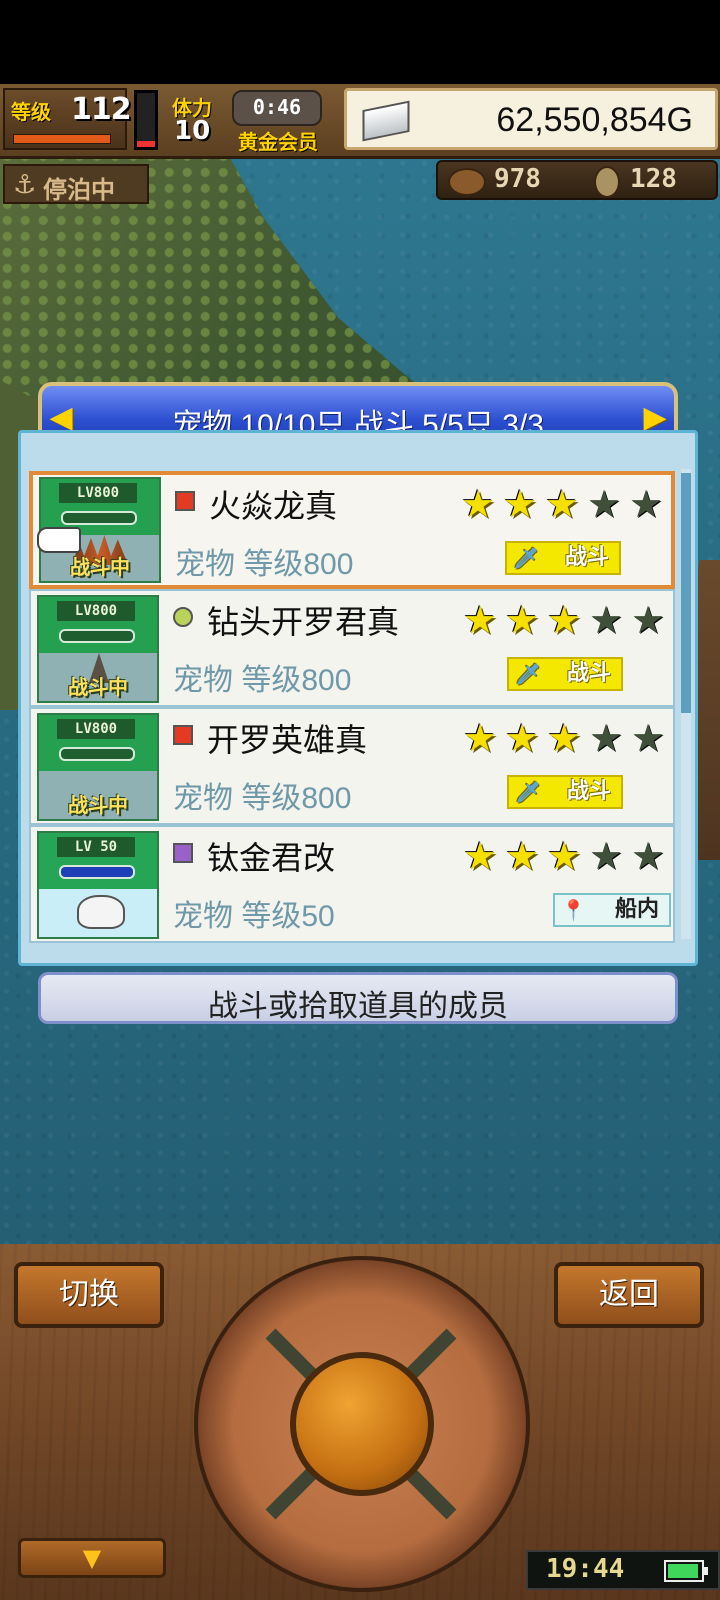  What do you see at coordinates (636, 909) in the screenshot?
I see `status-label: 船内` at bounding box center [636, 909].